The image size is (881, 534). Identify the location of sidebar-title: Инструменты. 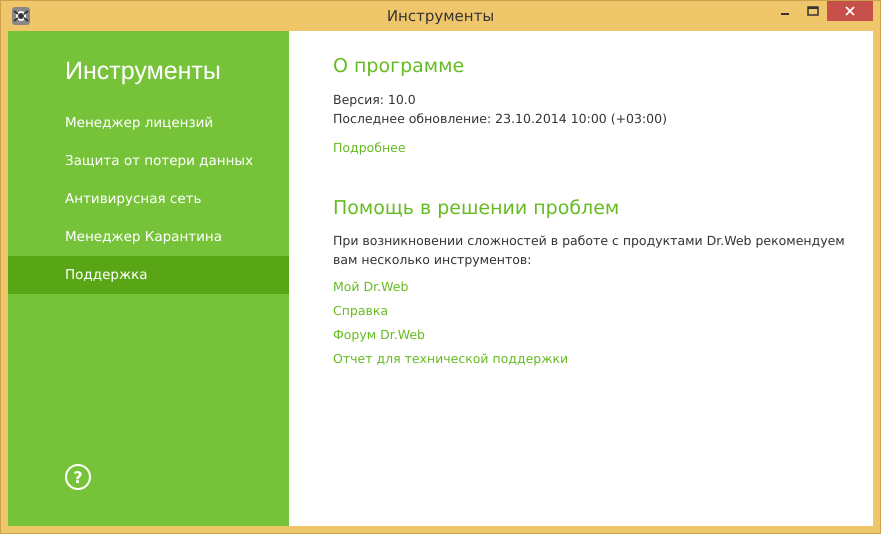
(143, 71).